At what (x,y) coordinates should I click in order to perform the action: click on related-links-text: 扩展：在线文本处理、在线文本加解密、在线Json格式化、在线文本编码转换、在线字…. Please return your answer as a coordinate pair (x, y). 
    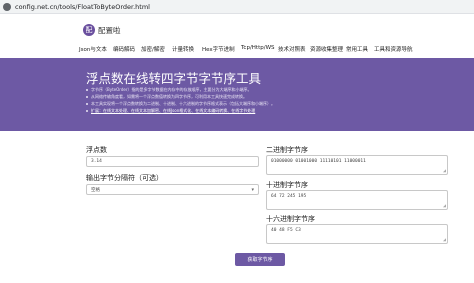
    Looking at the image, I should click on (173, 110).